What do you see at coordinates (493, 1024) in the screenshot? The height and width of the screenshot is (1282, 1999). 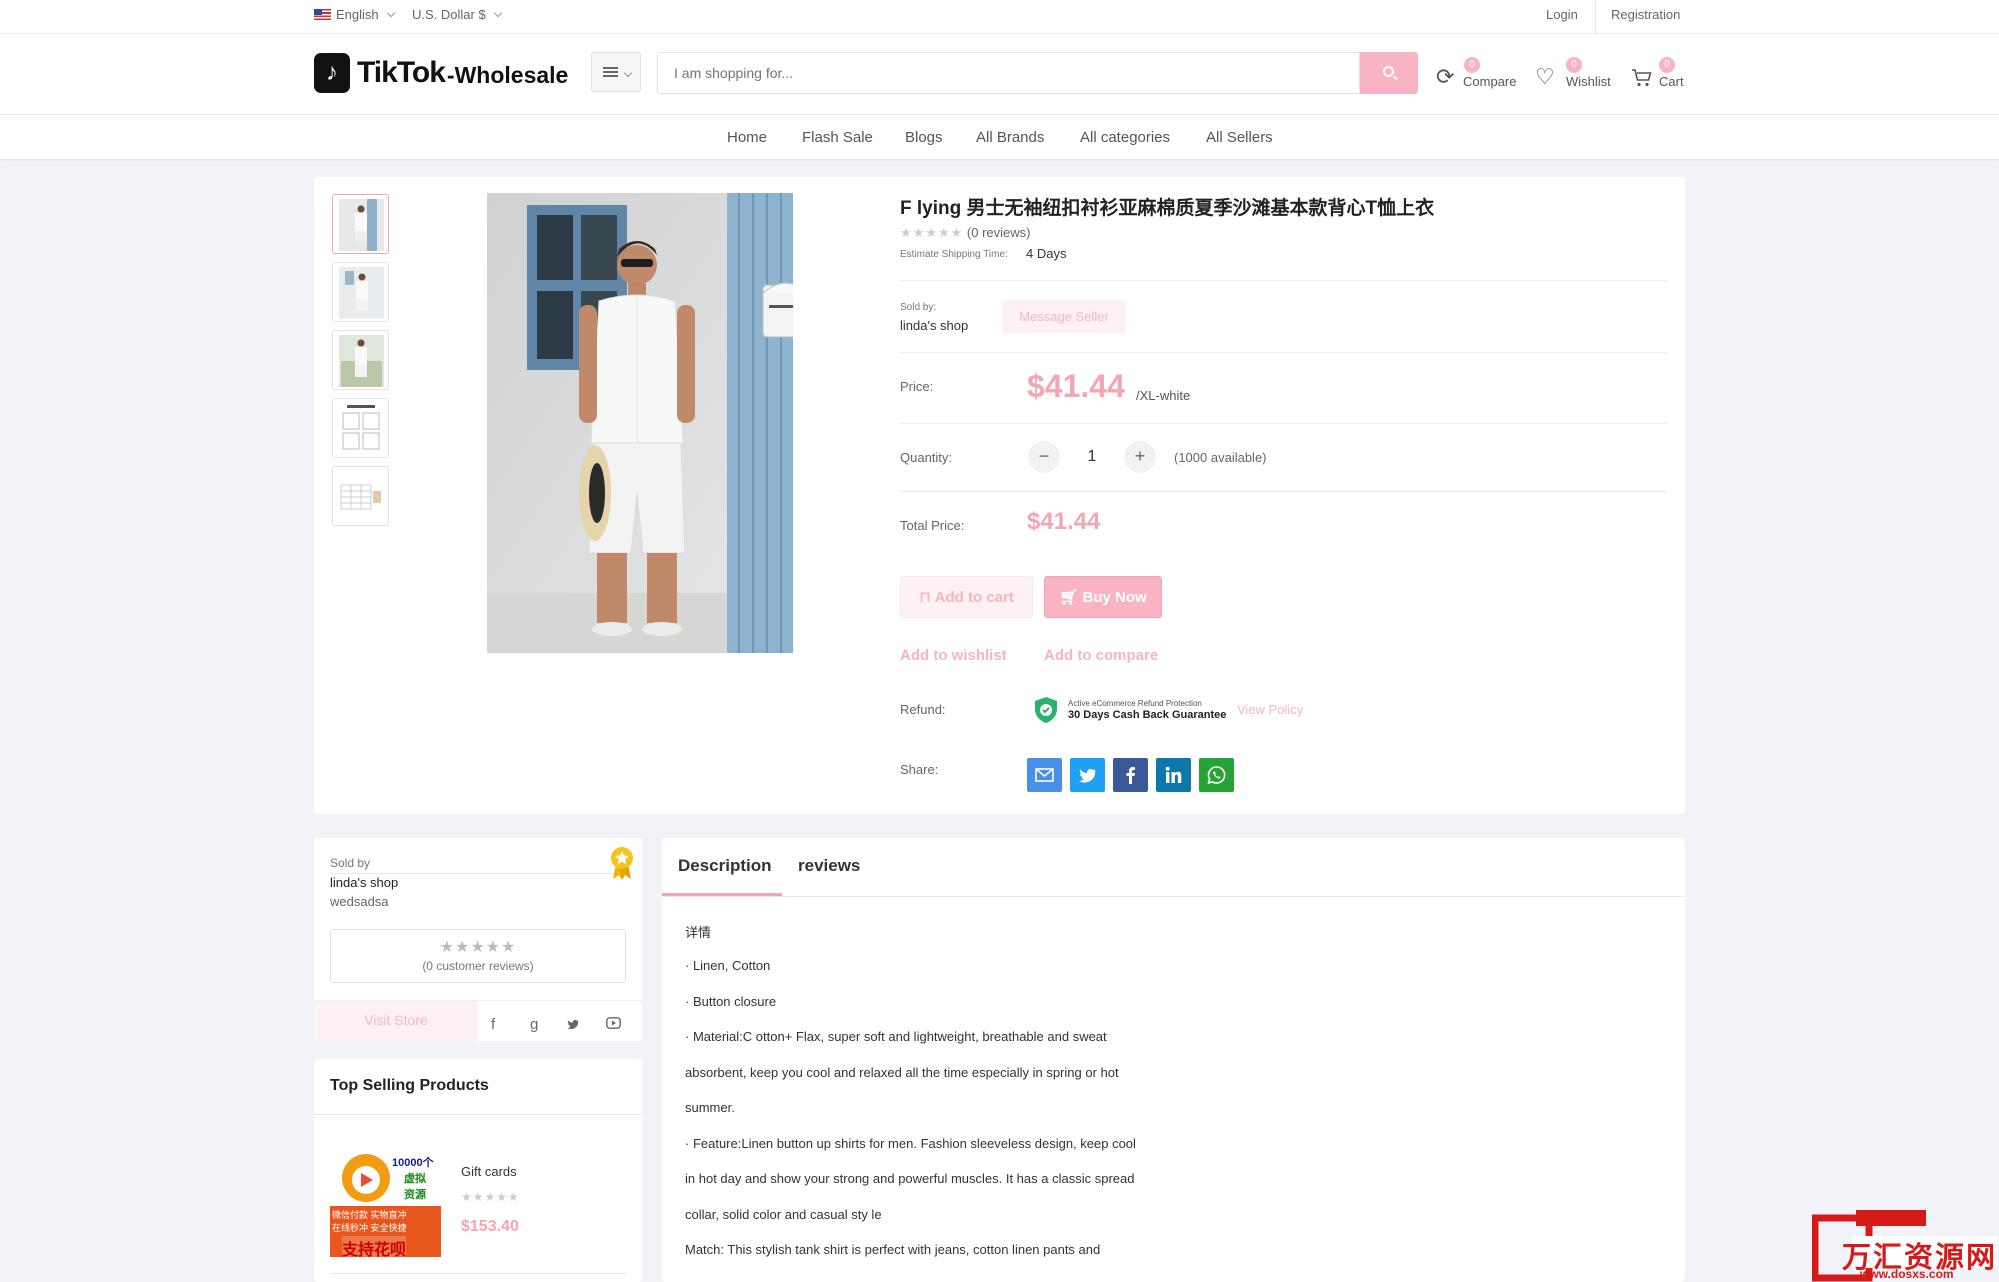 I see `facebook-icon: f` at bounding box center [493, 1024].